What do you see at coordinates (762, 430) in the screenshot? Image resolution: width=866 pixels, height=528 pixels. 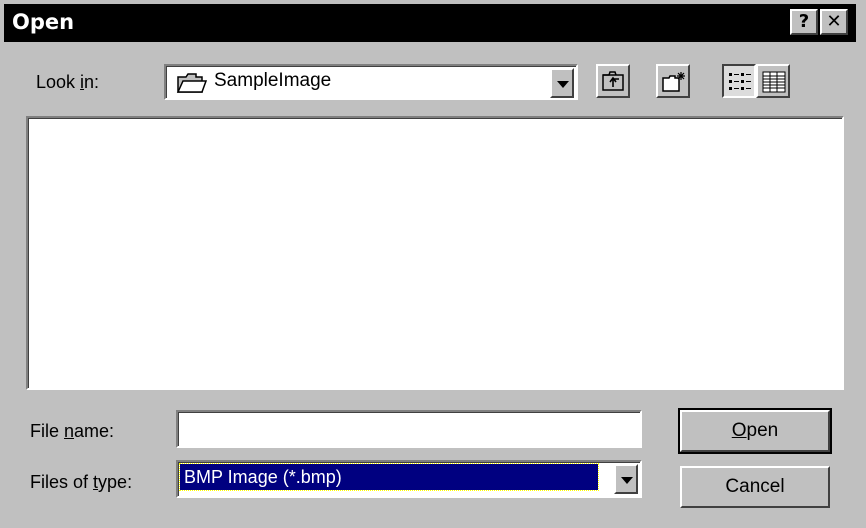 I see `open-button-label: pen` at bounding box center [762, 430].